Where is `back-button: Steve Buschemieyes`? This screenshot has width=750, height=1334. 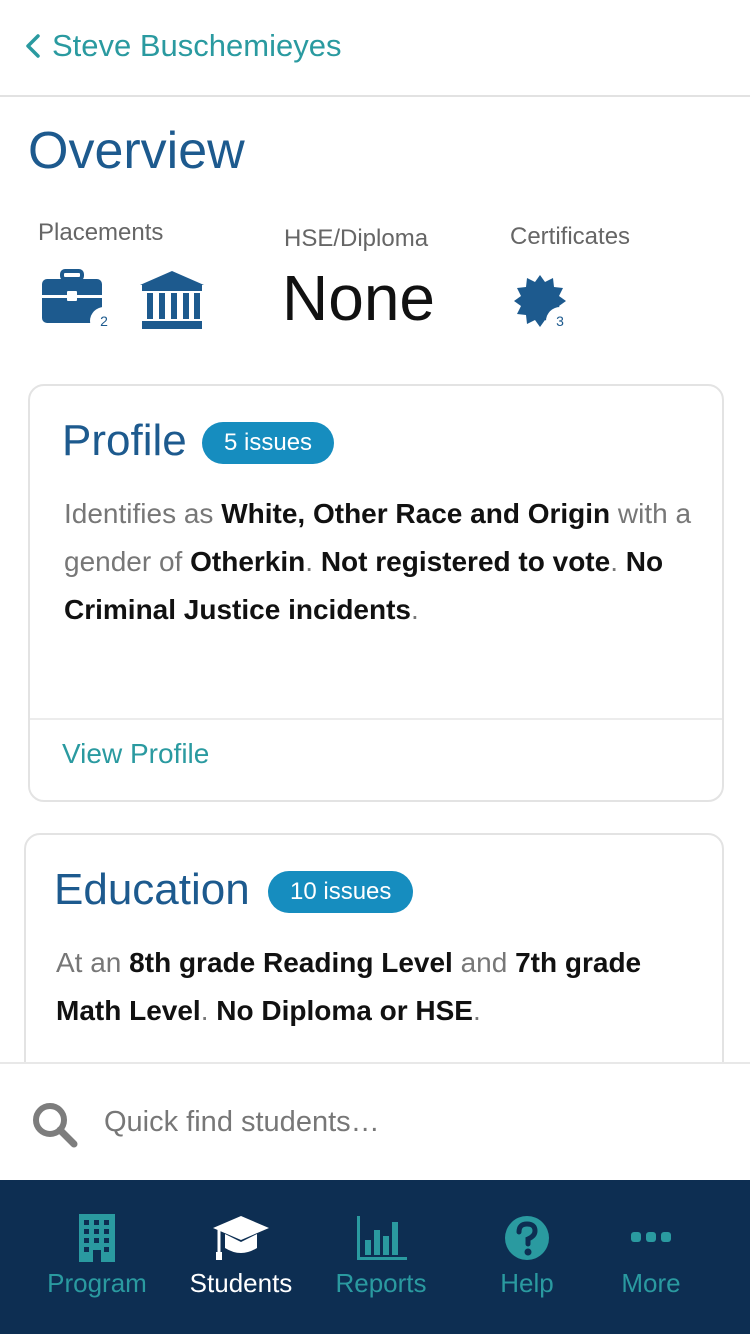 back-button: Steve Buschemieyes is located at coordinates (181, 46).